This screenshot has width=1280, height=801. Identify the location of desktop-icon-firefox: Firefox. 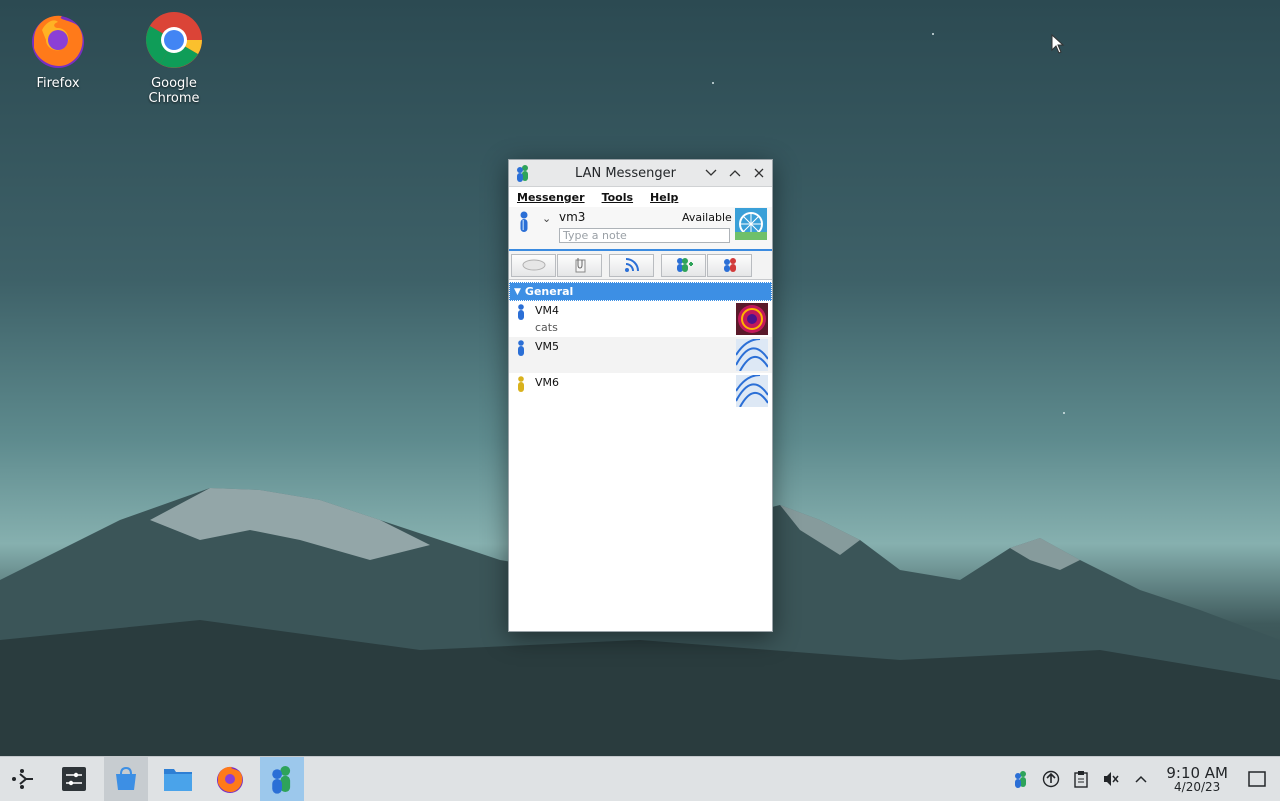
(58, 46).